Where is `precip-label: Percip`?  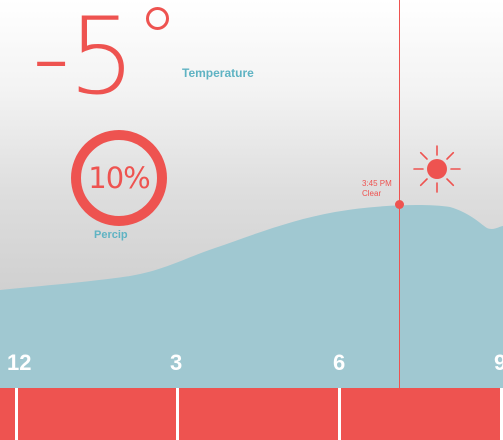
precip-label: Percip is located at coordinates (111, 235).